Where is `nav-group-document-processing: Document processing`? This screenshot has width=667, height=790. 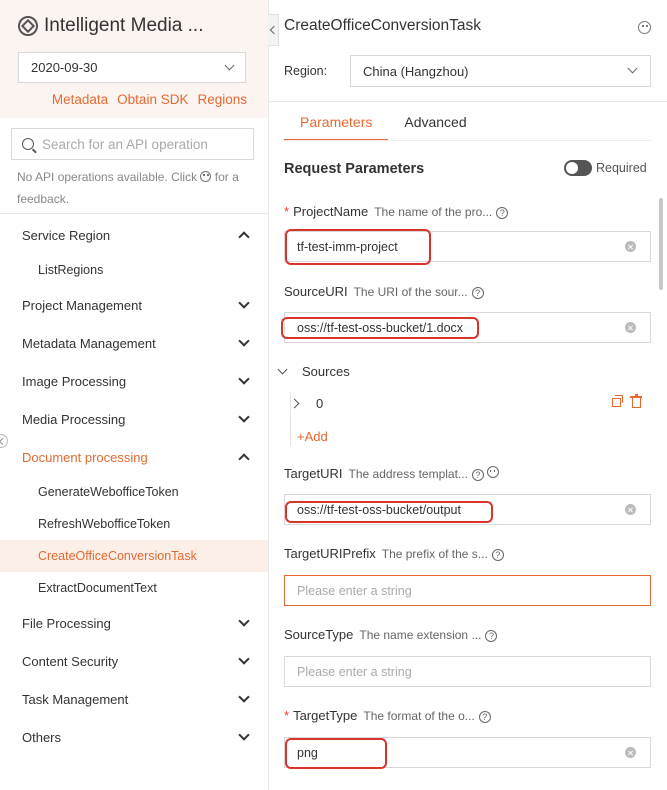 nav-group-document-processing: Document processing is located at coordinates (134, 457).